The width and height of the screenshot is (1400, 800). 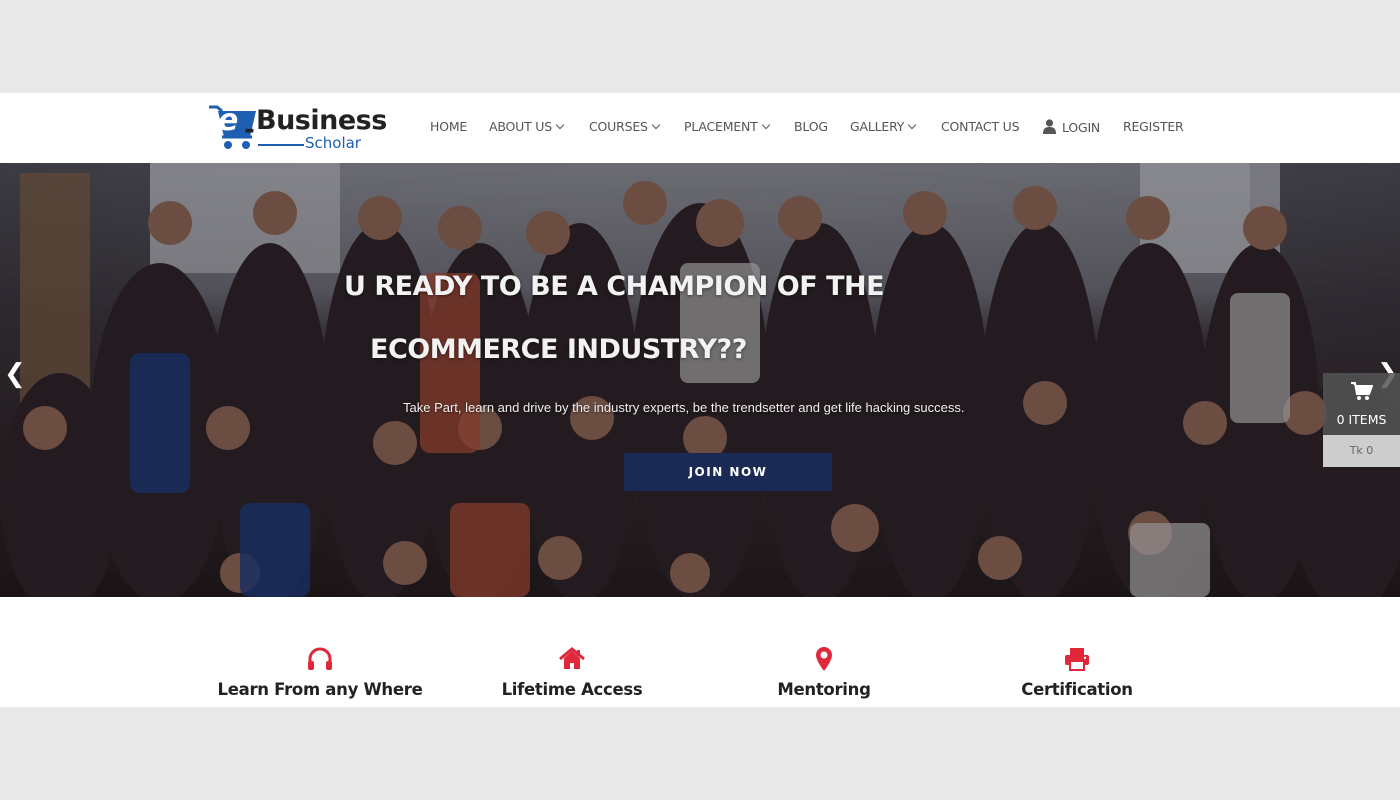 What do you see at coordinates (320, 689) in the screenshot?
I see `feature-title: Learn From any Where` at bounding box center [320, 689].